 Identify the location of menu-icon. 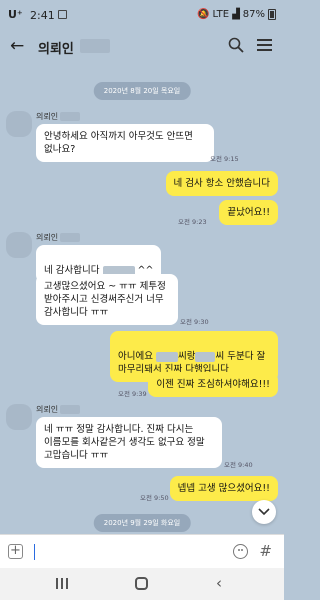
(264, 45).